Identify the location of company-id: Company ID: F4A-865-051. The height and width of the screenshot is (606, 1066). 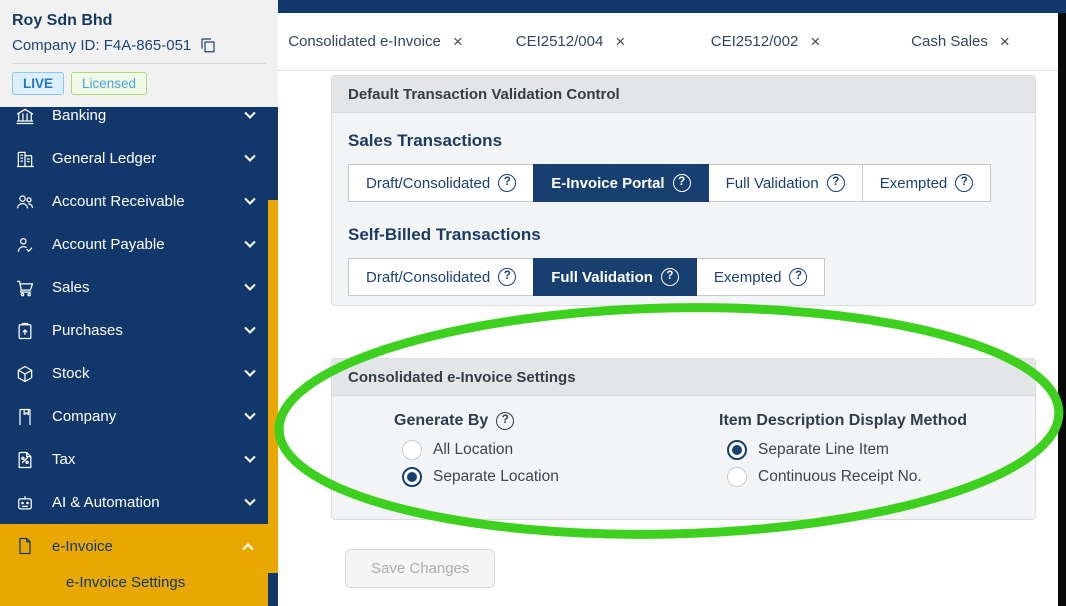
(102, 45).